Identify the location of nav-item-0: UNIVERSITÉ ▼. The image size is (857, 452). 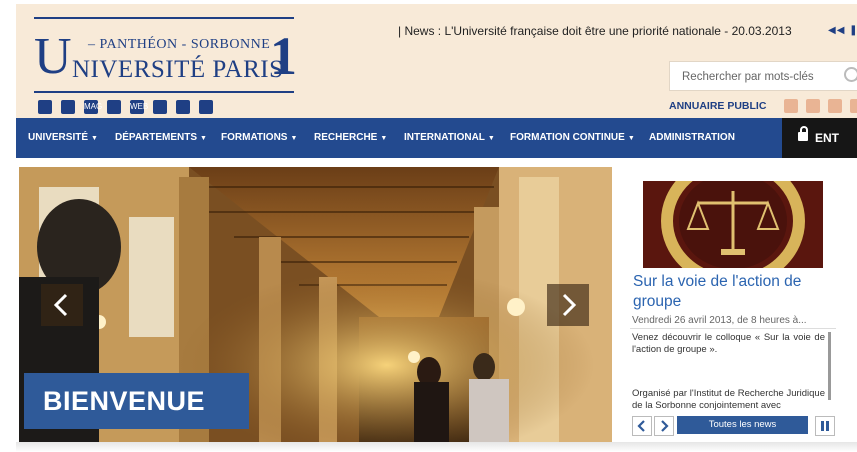
(63, 137).